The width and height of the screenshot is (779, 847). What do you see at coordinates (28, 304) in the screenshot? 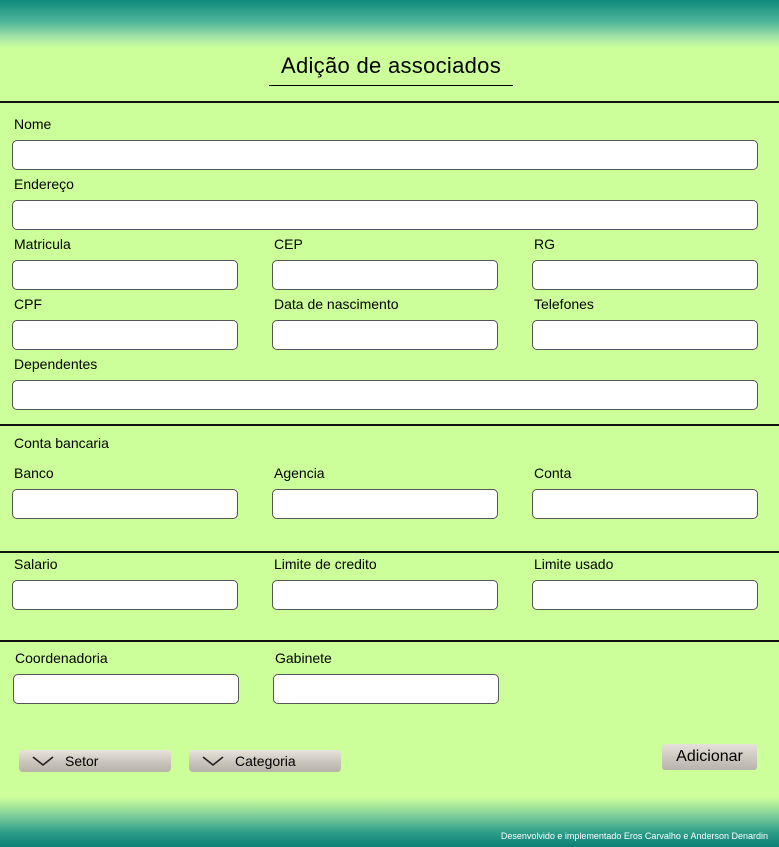
I see `cpf-label: CPF` at bounding box center [28, 304].